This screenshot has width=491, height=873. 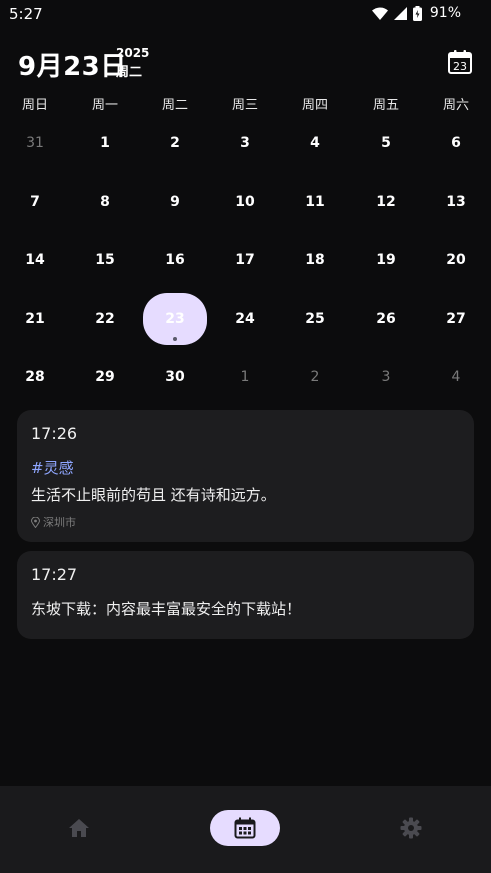 I want to click on calendar-day: 9, so click(x=175, y=202).